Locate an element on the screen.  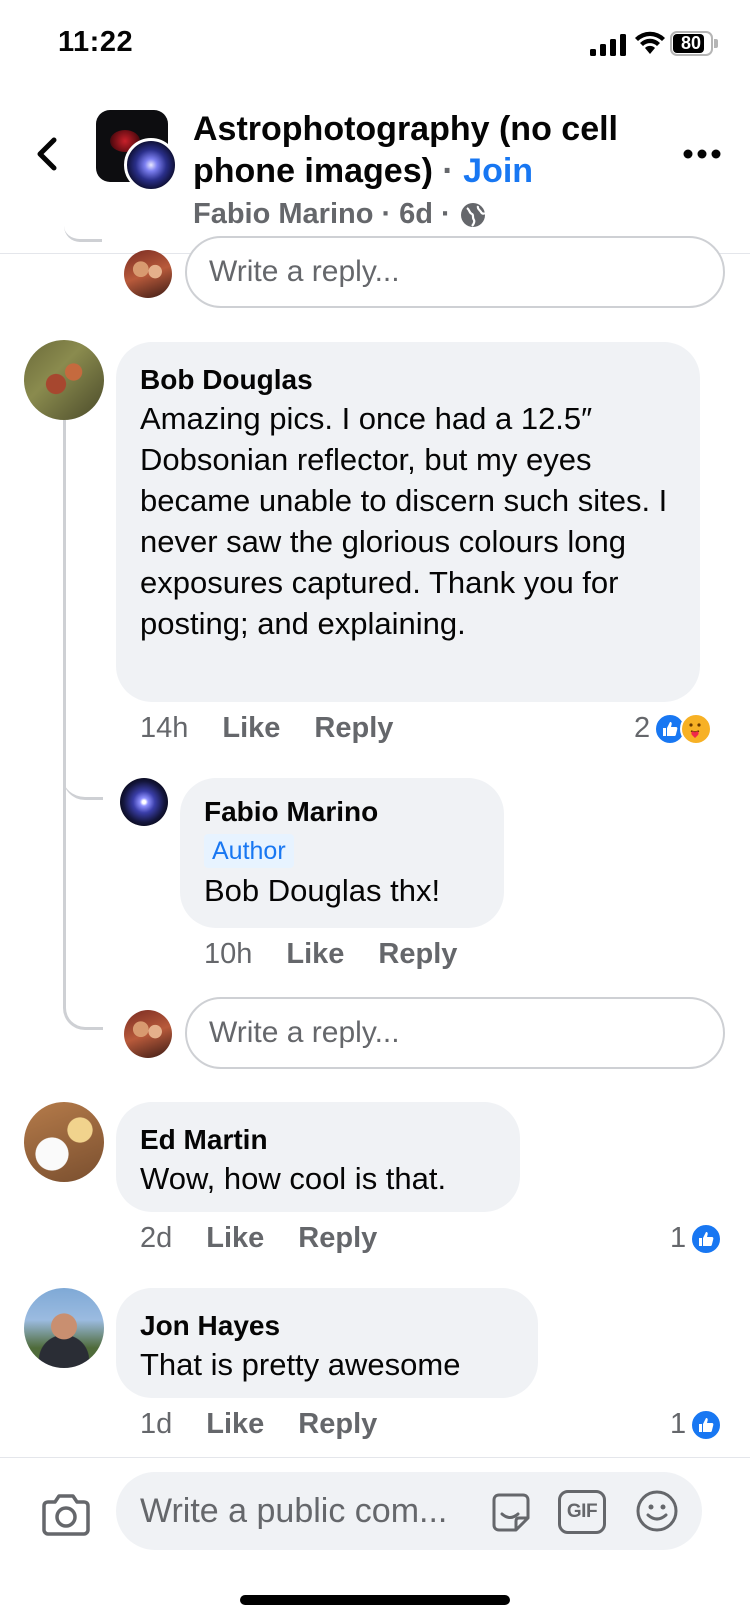
reply-bubble: Fabio Marino Author Bob Douglas thx! is located at coordinates (342, 853).